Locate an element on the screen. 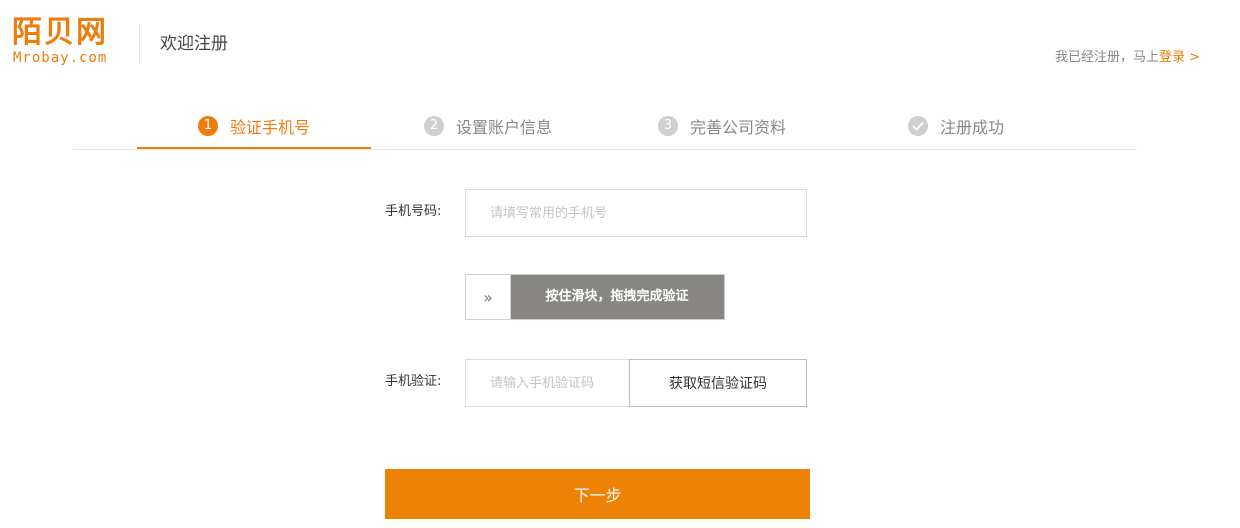 This screenshot has width=1240, height=528. step-label: 注册成功 is located at coordinates (971, 127).